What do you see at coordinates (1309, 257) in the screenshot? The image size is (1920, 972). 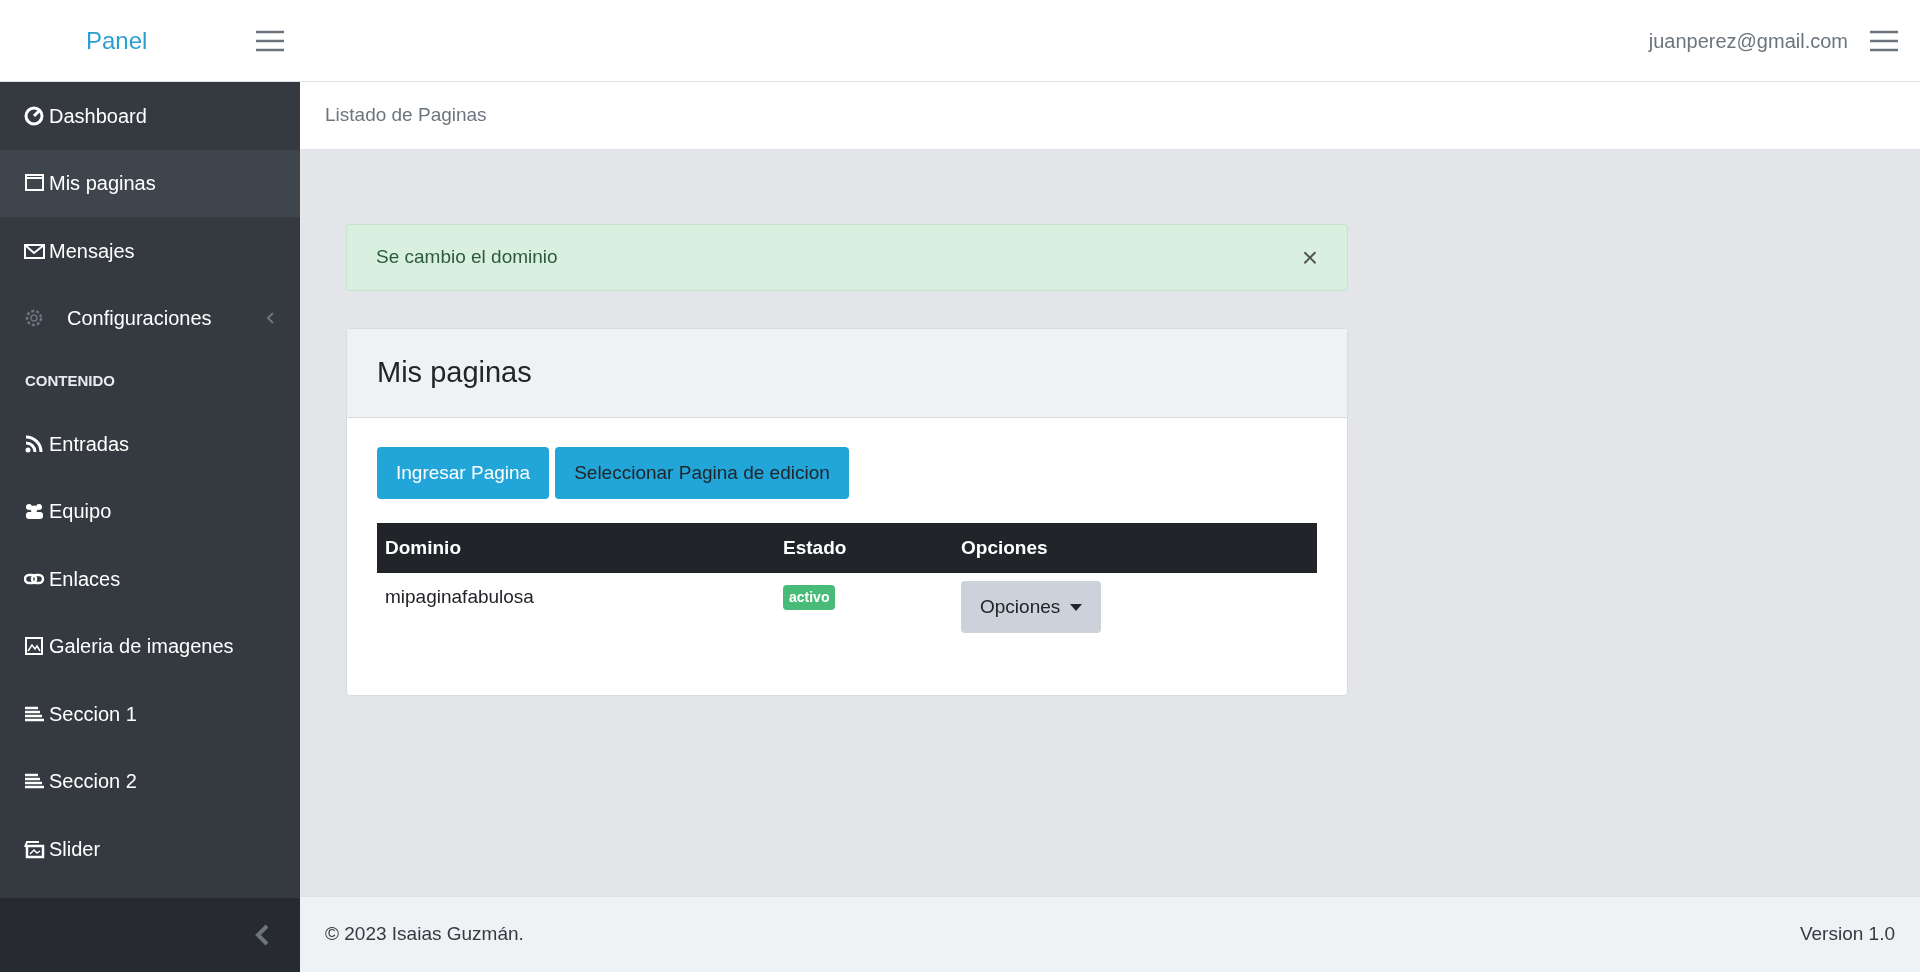 I see `close-button: ×` at bounding box center [1309, 257].